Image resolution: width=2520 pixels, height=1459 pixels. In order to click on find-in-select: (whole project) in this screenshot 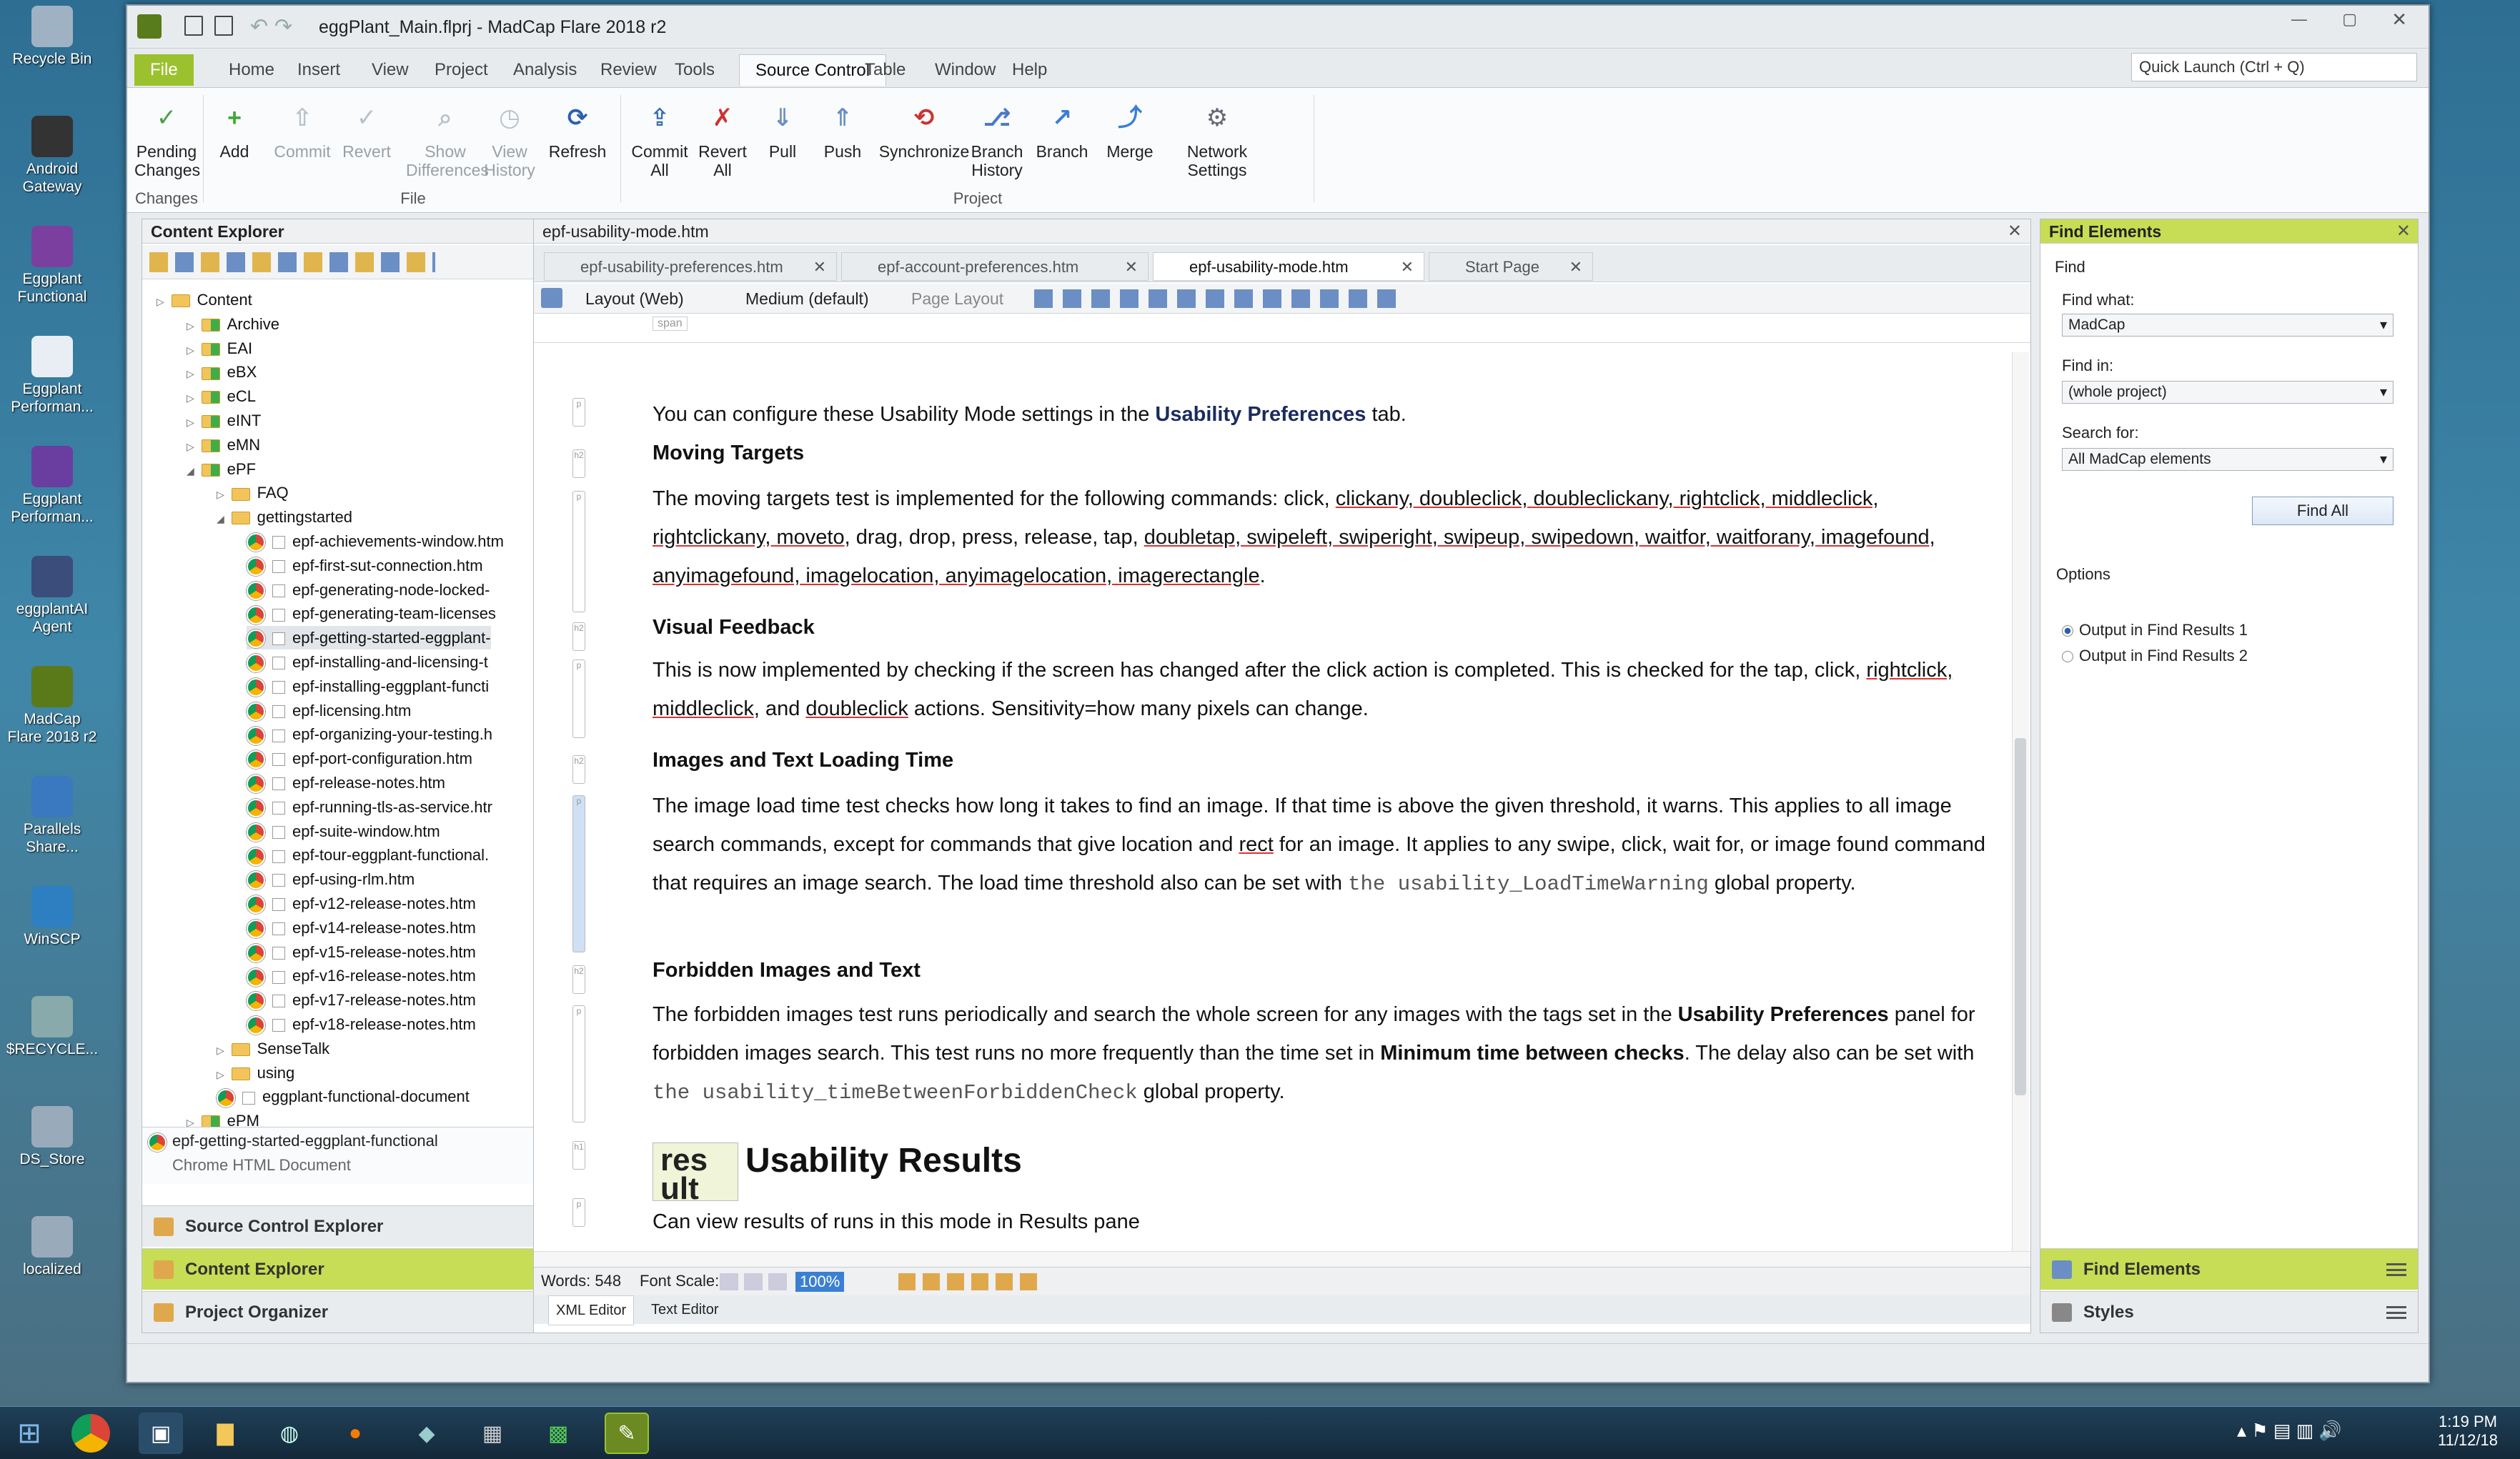, I will do `click(2227, 392)`.